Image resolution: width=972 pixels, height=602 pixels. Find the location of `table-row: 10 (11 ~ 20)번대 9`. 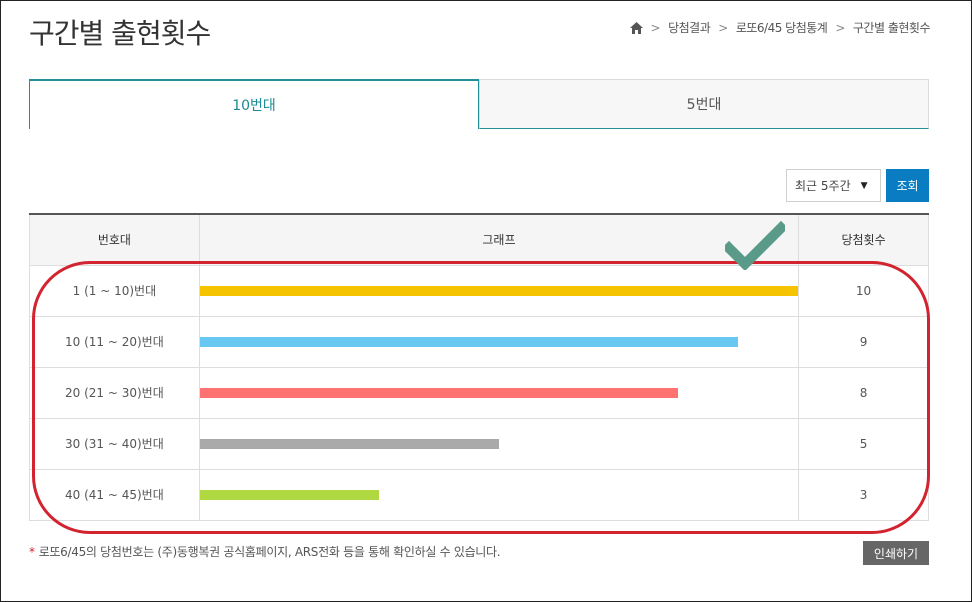

table-row: 10 (11 ~ 20)번대 9 is located at coordinates (479, 342).